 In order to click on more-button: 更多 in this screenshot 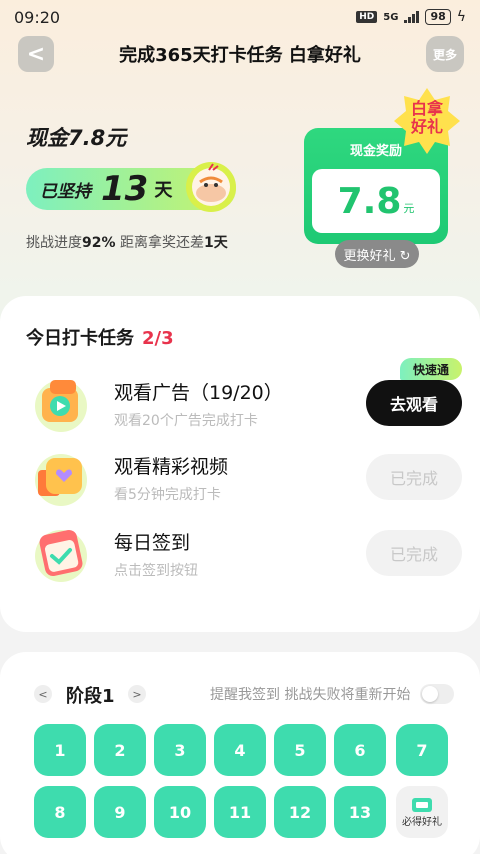, I will do `click(445, 54)`.